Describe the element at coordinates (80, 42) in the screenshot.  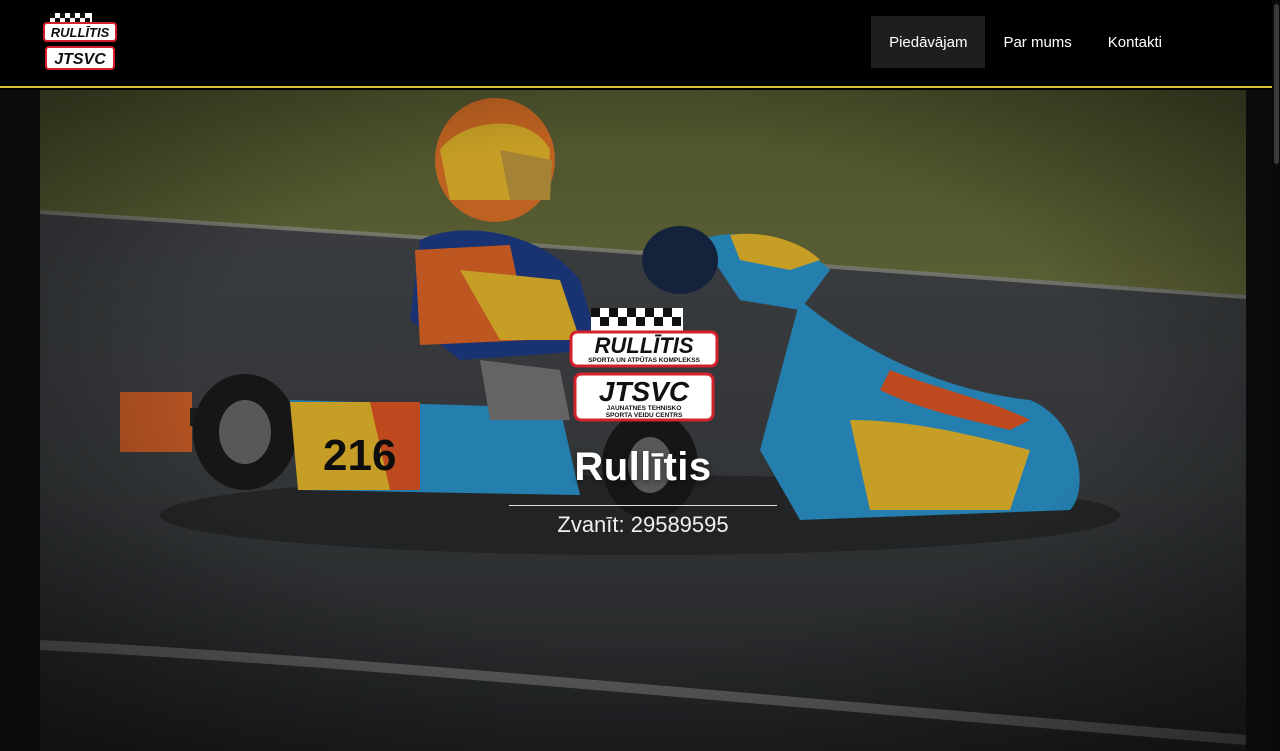
I see `site-logo: RULLĪTIS JTSVC` at that location.